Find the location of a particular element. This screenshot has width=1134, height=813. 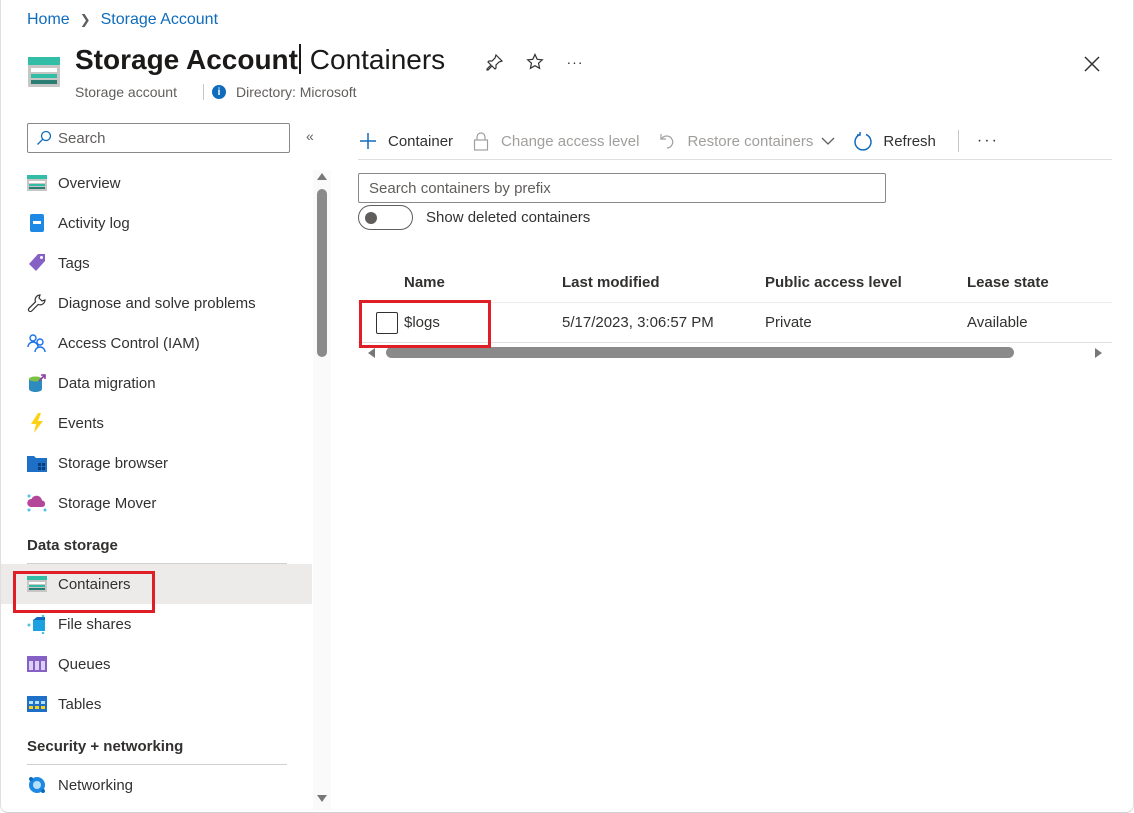

sidebar-item-storage-browser: Storage browser is located at coordinates (156, 463).